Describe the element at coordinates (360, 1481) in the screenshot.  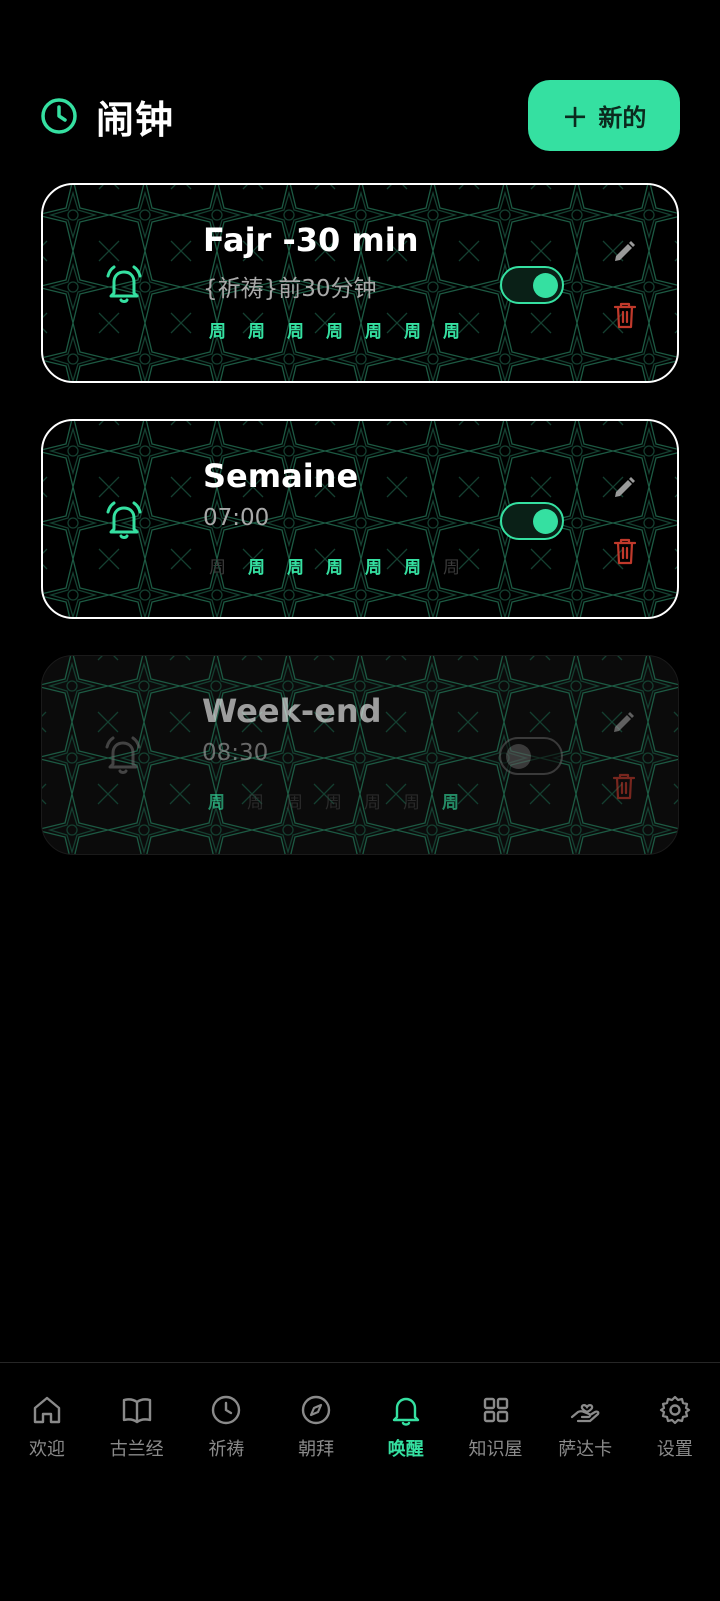
I see `bottom-nav: 欢迎 古兰经 祈祷 朝拜 唤醒 知识屋 萨达卡 设置` at that location.